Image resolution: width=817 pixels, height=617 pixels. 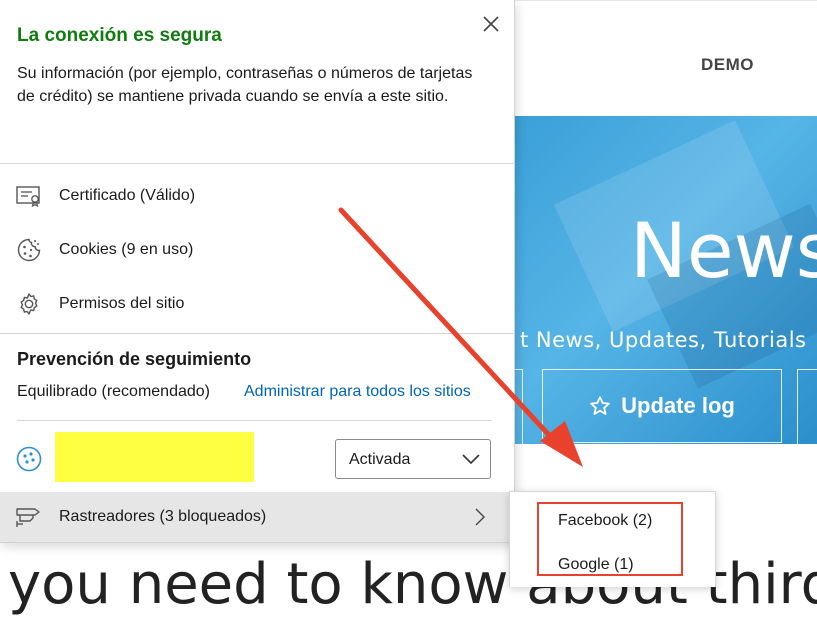 What do you see at coordinates (612, 539) in the screenshot?
I see `trackers-submenu: Facebook (2) Google (1)` at bounding box center [612, 539].